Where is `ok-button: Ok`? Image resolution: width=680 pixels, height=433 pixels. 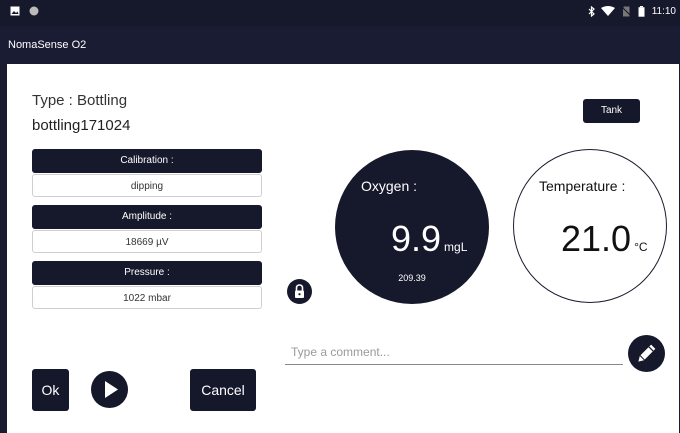
ok-button: Ok is located at coordinates (50, 390).